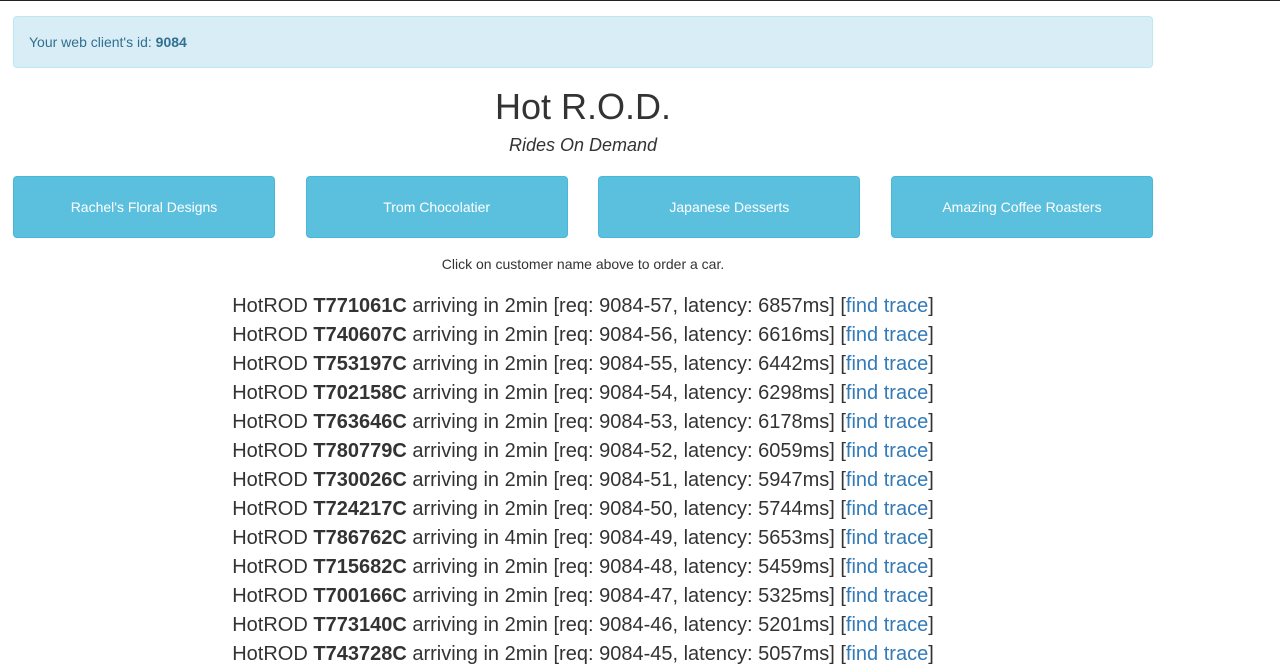  Describe the element at coordinates (144, 207) in the screenshot. I see `customer-button-rachels-floral-designs: Rachel's Floral Designs` at that location.